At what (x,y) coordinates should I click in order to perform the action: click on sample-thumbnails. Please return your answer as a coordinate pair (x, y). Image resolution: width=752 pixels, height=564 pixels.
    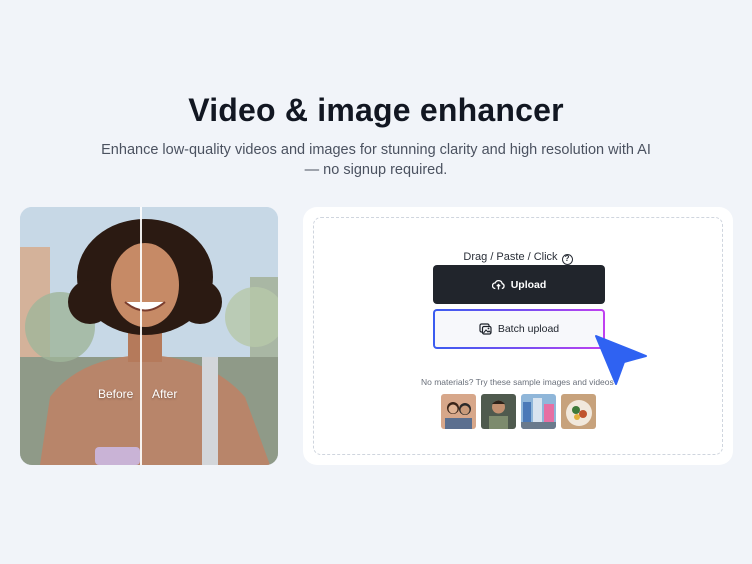
    Looking at the image, I should click on (518, 411).